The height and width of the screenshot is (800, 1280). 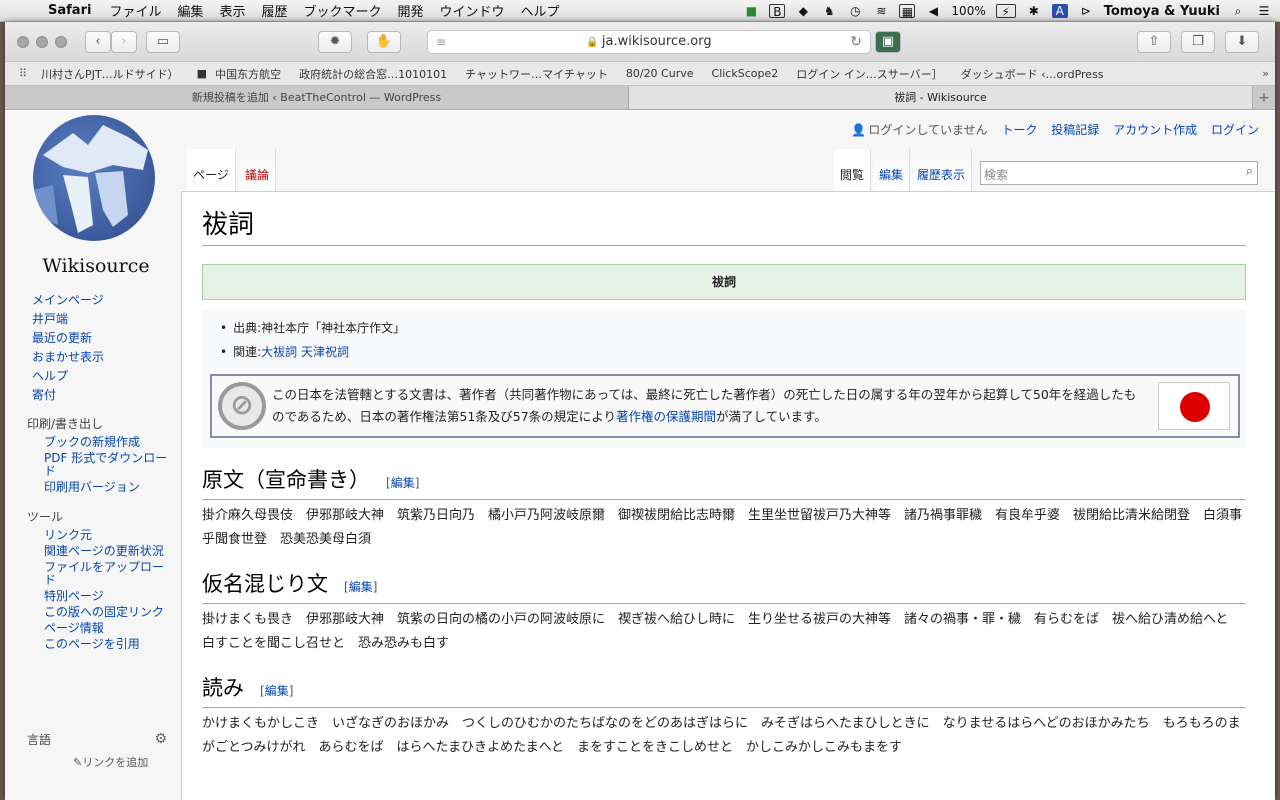 What do you see at coordinates (1005, 11) in the screenshot?
I see `battery-icon: ⚡` at bounding box center [1005, 11].